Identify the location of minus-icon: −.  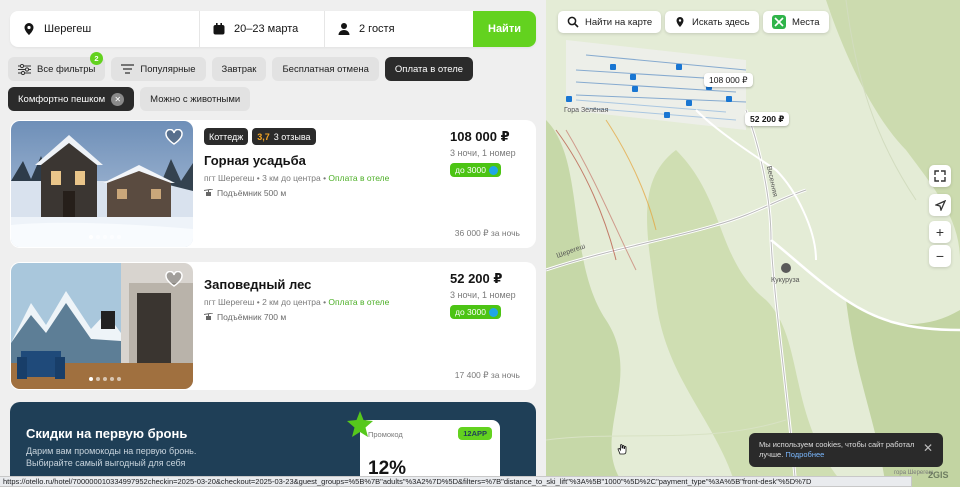
(940, 256).